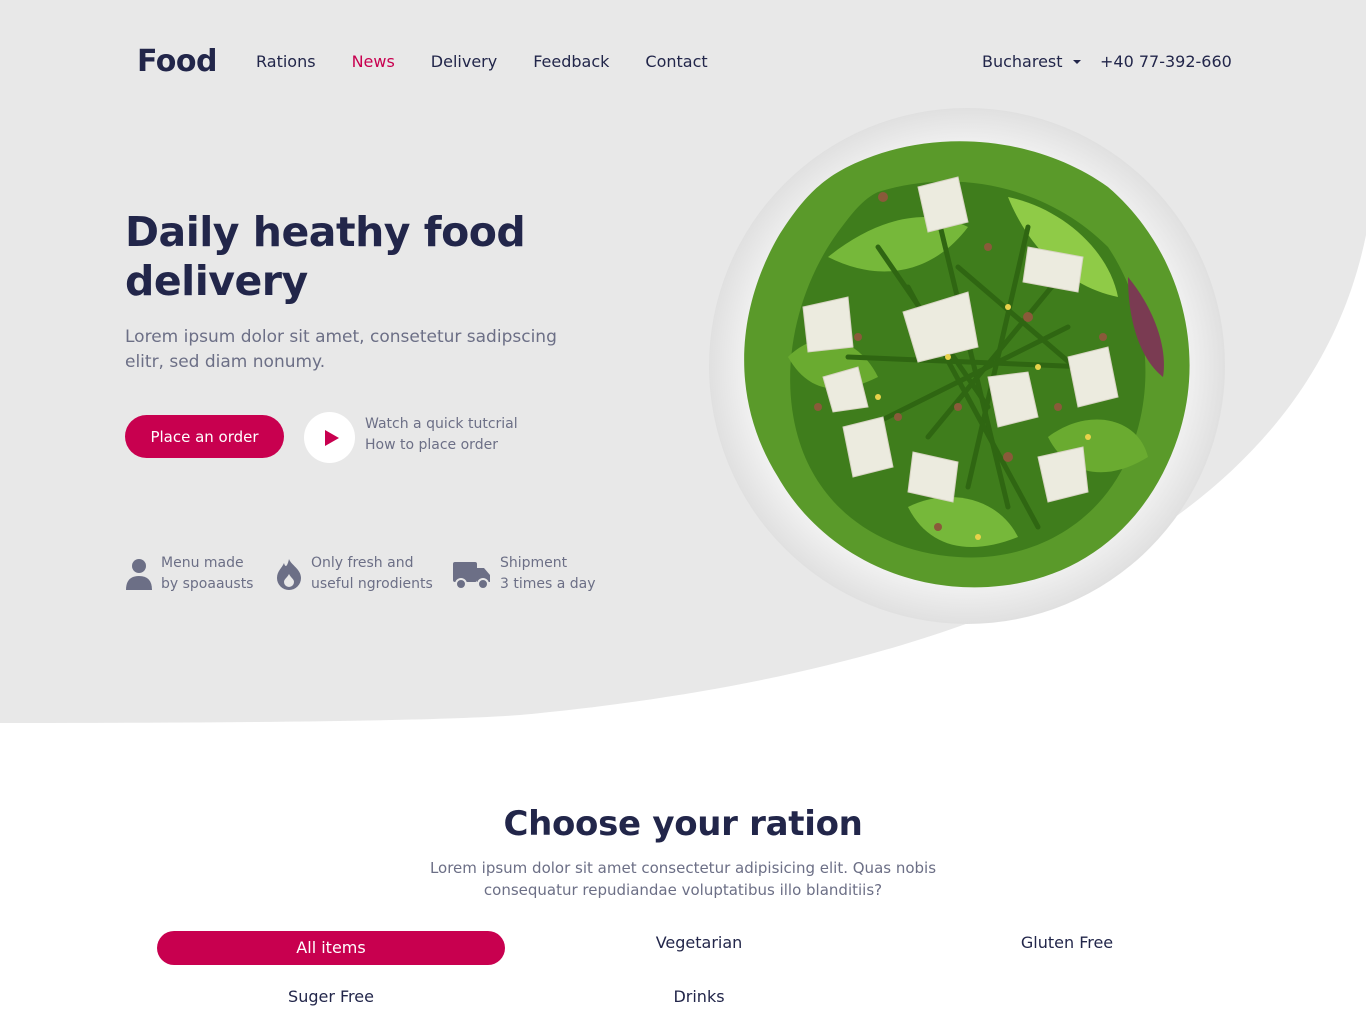 This screenshot has height=1025, width=1366. Describe the element at coordinates (524, 574) in the screenshot. I see `feature-shipment: Shipment 3 times a day` at that location.